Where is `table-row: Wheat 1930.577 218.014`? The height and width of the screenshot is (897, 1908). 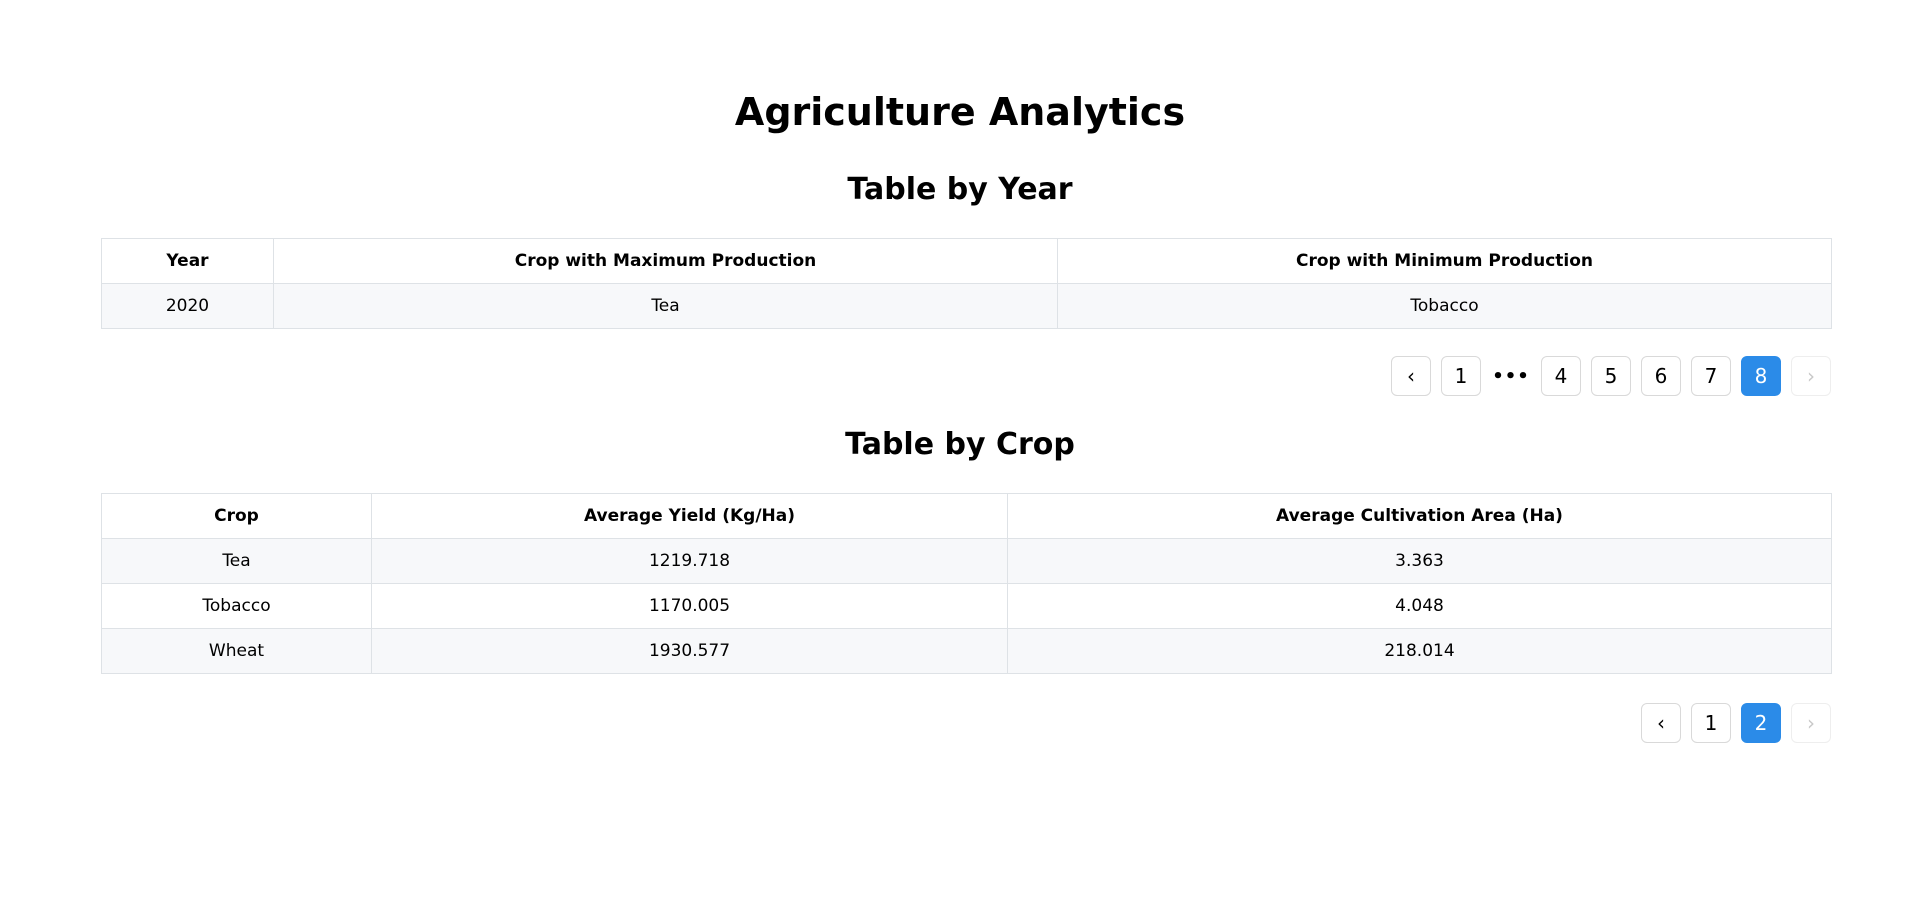
table-row: Wheat 1930.577 218.014 is located at coordinates (966, 651).